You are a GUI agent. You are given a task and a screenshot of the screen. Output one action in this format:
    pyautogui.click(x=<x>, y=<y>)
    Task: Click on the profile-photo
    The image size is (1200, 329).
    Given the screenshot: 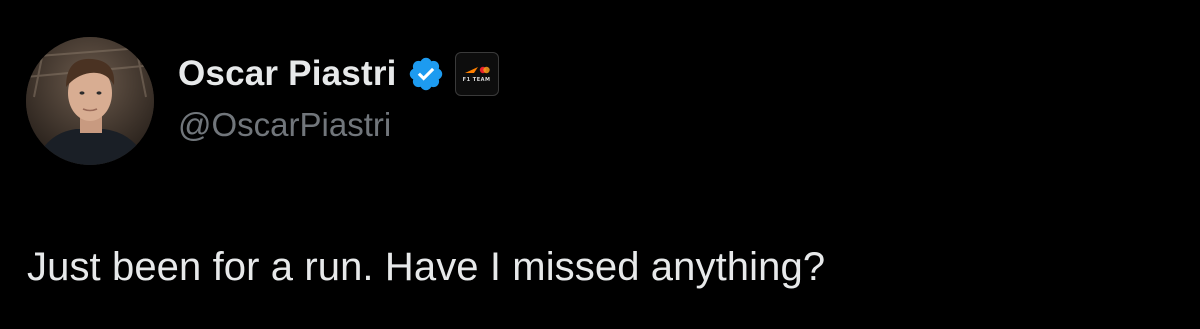 What is the action you would take?
    pyautogui.click(x=90, y=101)
    